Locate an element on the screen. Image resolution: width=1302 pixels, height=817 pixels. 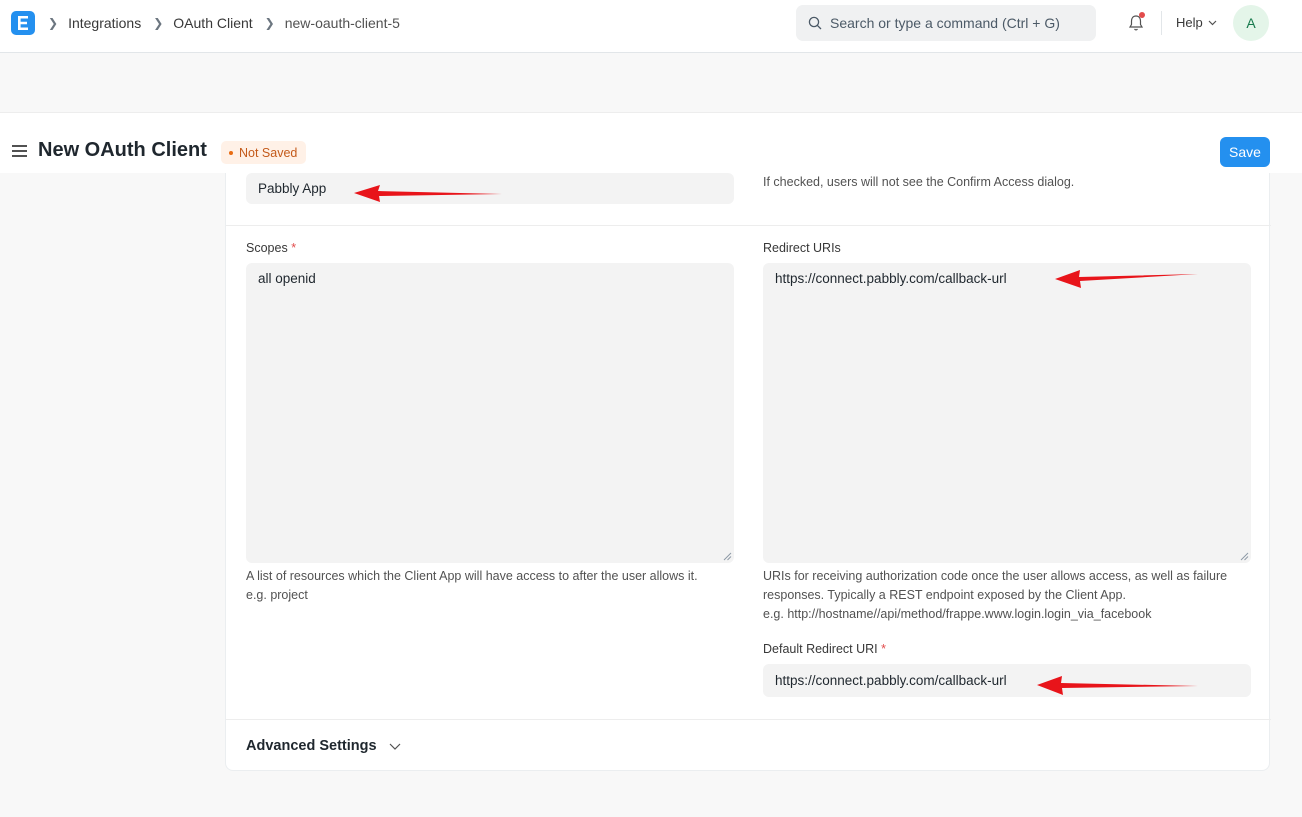
scopes-value: all openid is located at coordinates (287, 278).